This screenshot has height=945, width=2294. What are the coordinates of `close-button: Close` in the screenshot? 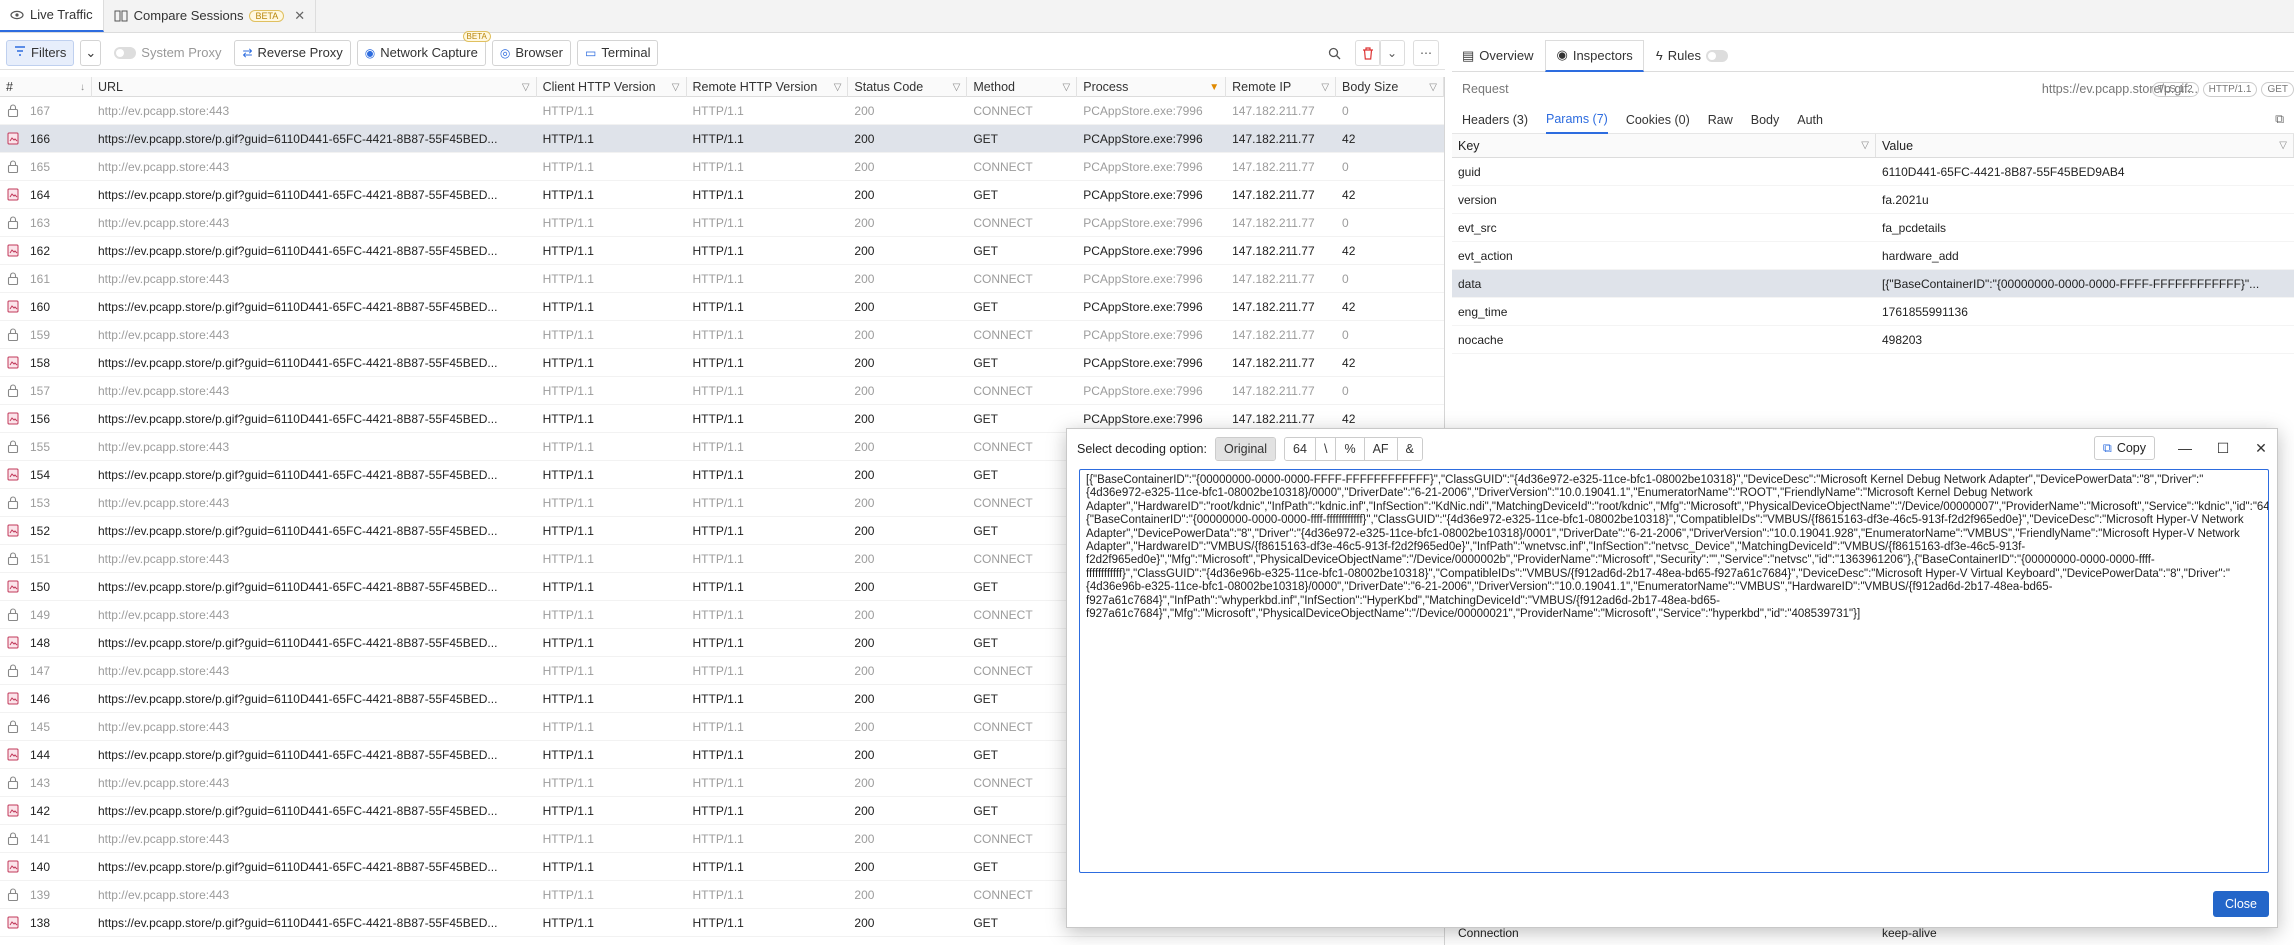 It's located at (2241, 904).